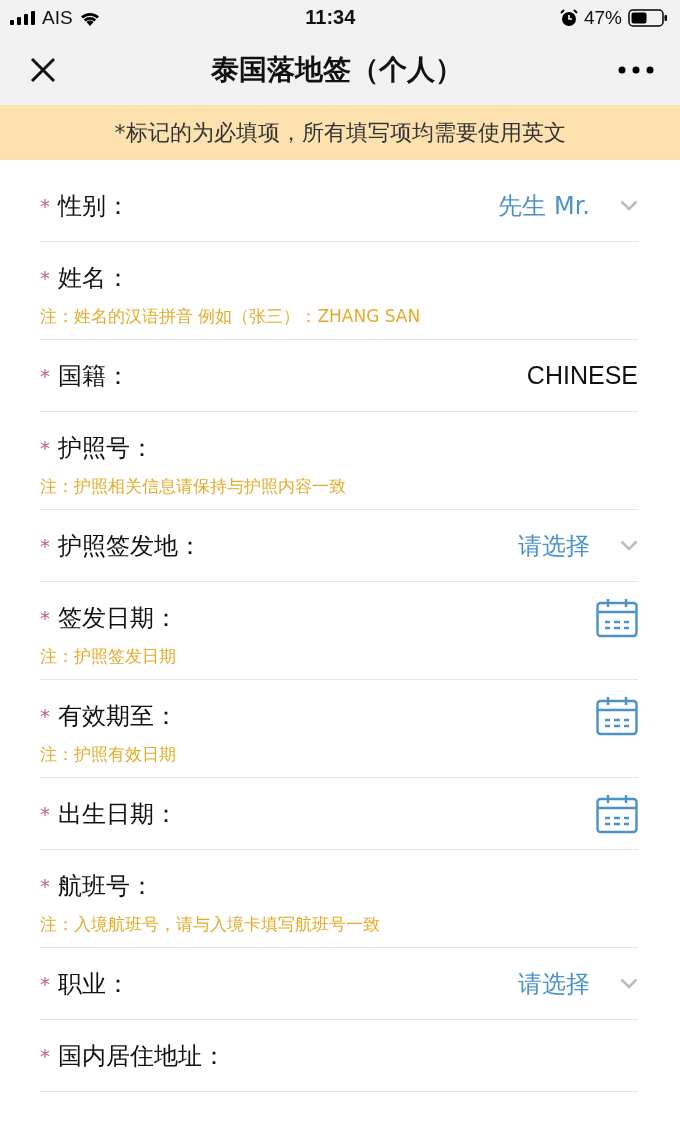 The height and width of the screenshot is (1130, 680). I want to click on page-title: 泰国落地签（个人）, so click(337, 70).